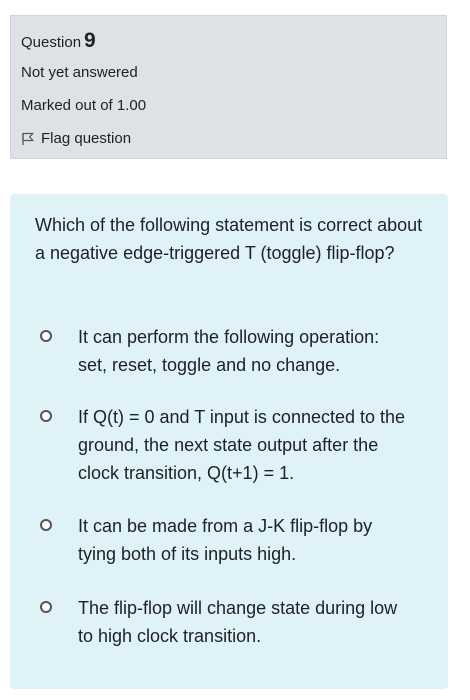  I want to click on question-number-value: 9, so click(90, 40).